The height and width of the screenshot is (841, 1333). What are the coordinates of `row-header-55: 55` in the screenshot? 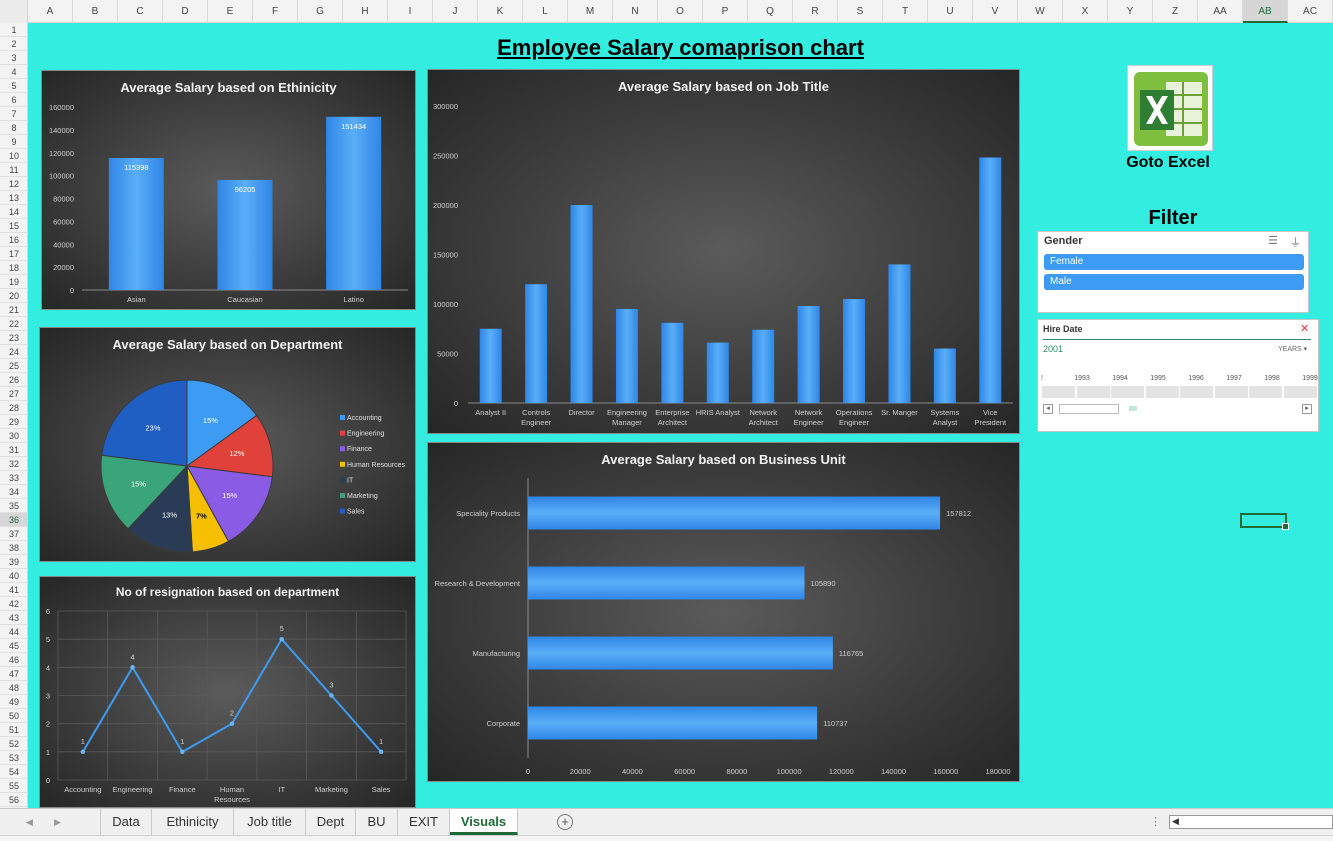 It's located at (14, 786).